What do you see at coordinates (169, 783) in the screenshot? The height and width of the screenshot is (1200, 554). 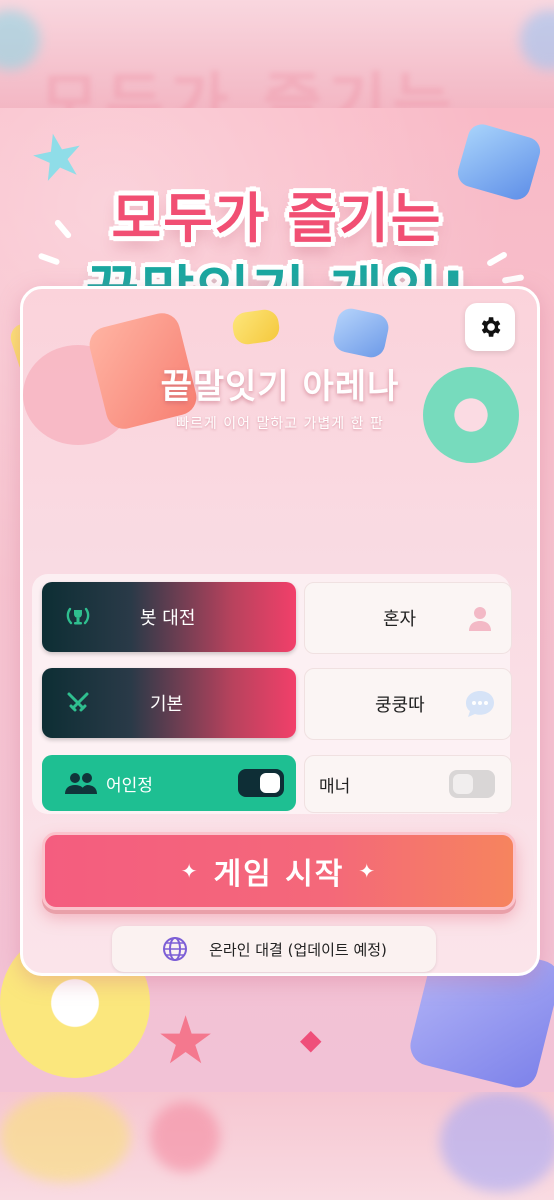 I see `word-admission-toggle-row: 어인정` at bounding box center [169, 783].